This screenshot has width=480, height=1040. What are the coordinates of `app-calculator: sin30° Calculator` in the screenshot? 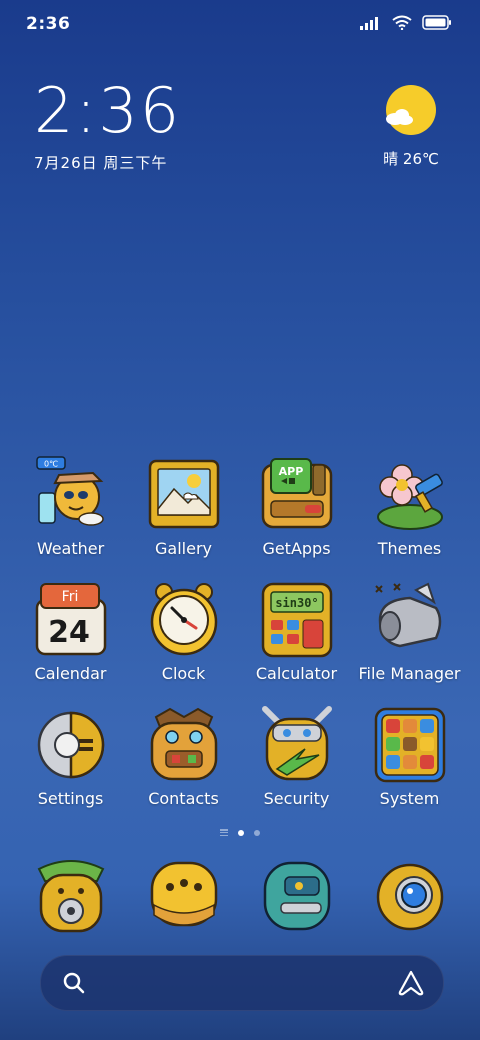 It's located at (296, 642).